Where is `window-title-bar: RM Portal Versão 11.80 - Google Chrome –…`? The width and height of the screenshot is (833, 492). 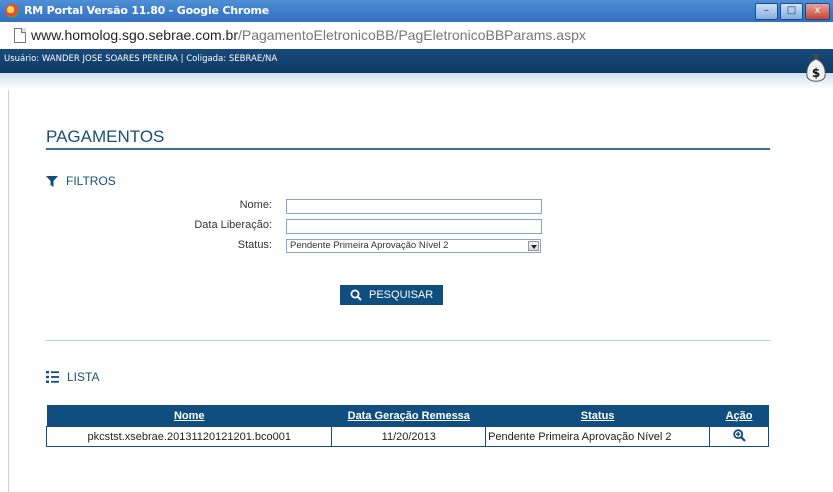 window-title-bar: RM Portal Versão 11.80 - Google Chrome –… is located at coordinates (416, 11).